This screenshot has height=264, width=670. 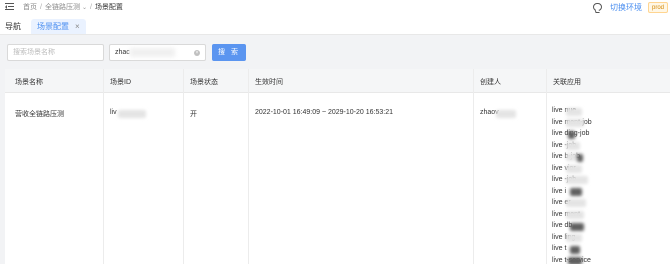 What do you see at coordinates (84, 7) in the screenshot?
I see `chevron-down-icon: ⌄` at bounding box center [84, 7].